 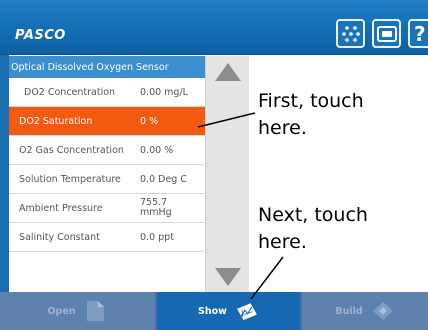 What do you see at coordinates (228, 72) in the screenshot?
I see `scroll-up-icon` at bounding box center [228, 72].